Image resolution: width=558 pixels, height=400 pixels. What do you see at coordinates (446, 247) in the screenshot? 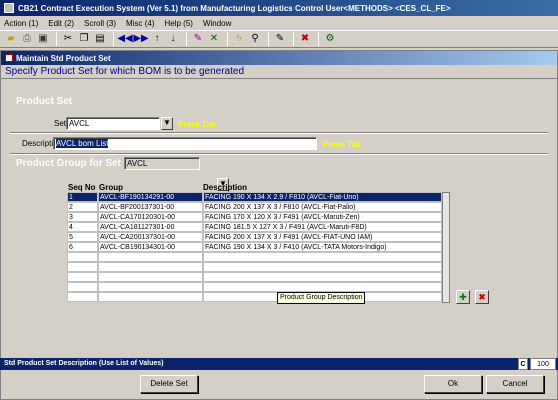
I see `grid-scrollbar` at bounding box center [446, 247].